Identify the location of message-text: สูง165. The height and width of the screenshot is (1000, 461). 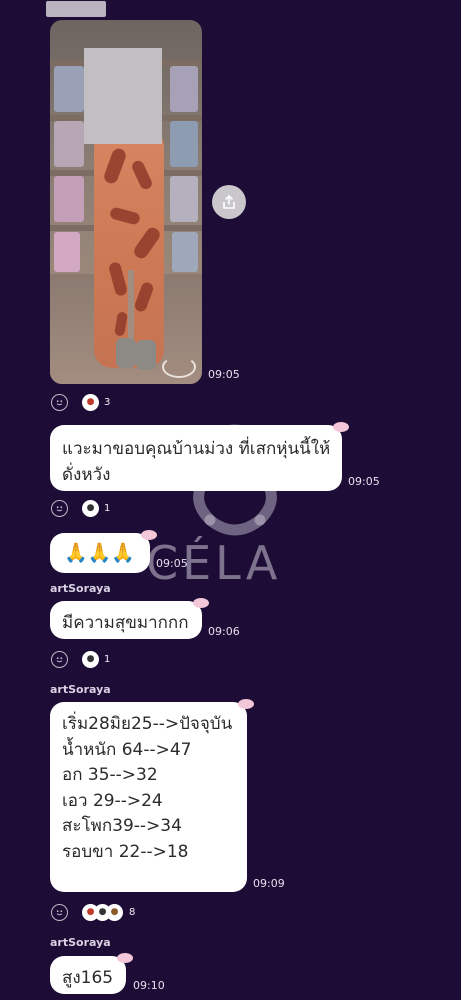
(88, 978).